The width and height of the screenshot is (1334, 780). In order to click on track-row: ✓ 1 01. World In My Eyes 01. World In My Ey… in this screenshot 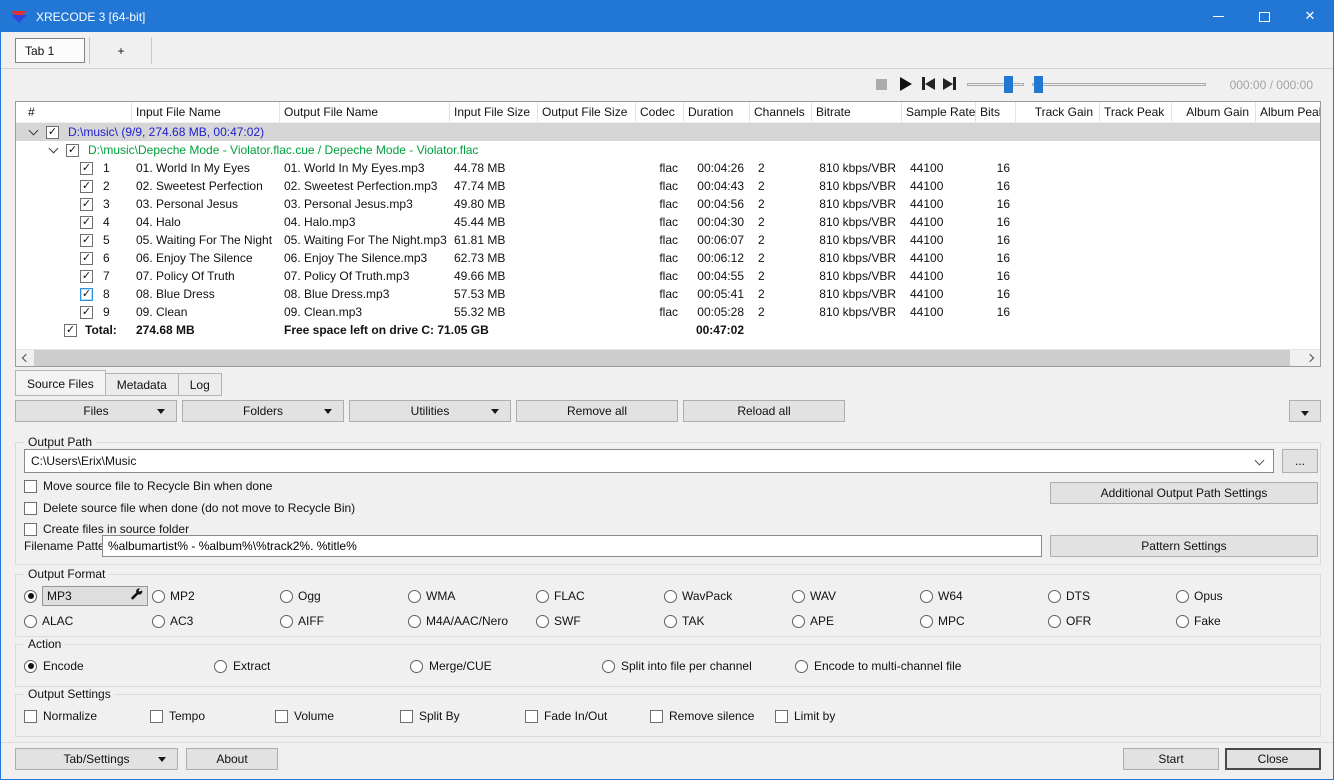, I will do `click(668, 168)`.